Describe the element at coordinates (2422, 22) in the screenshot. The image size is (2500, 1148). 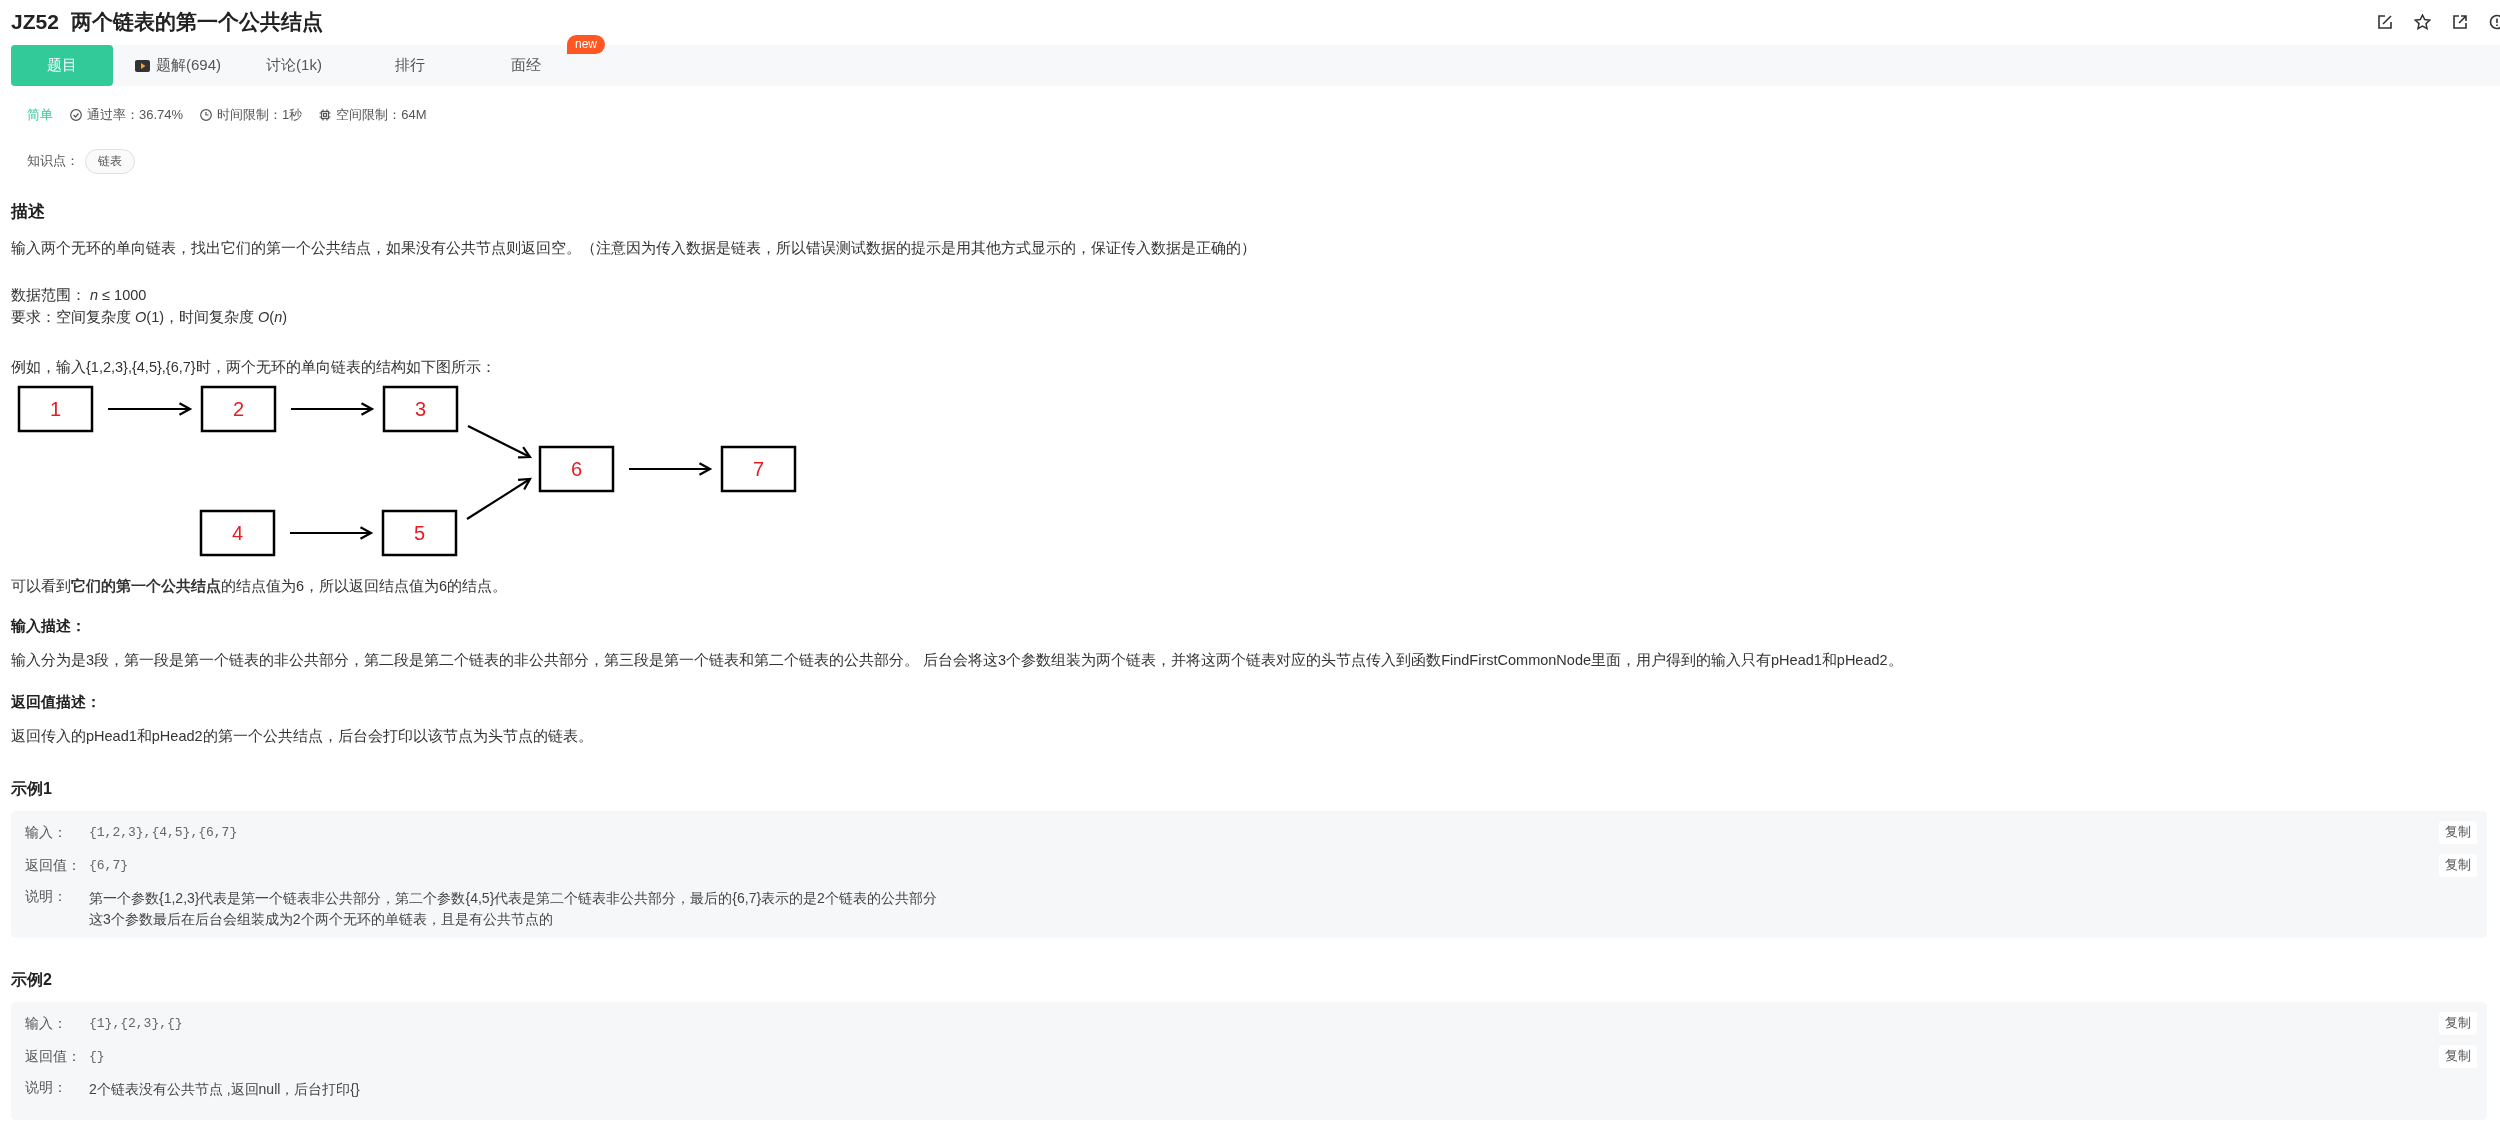
I see `star-icon` at that location.